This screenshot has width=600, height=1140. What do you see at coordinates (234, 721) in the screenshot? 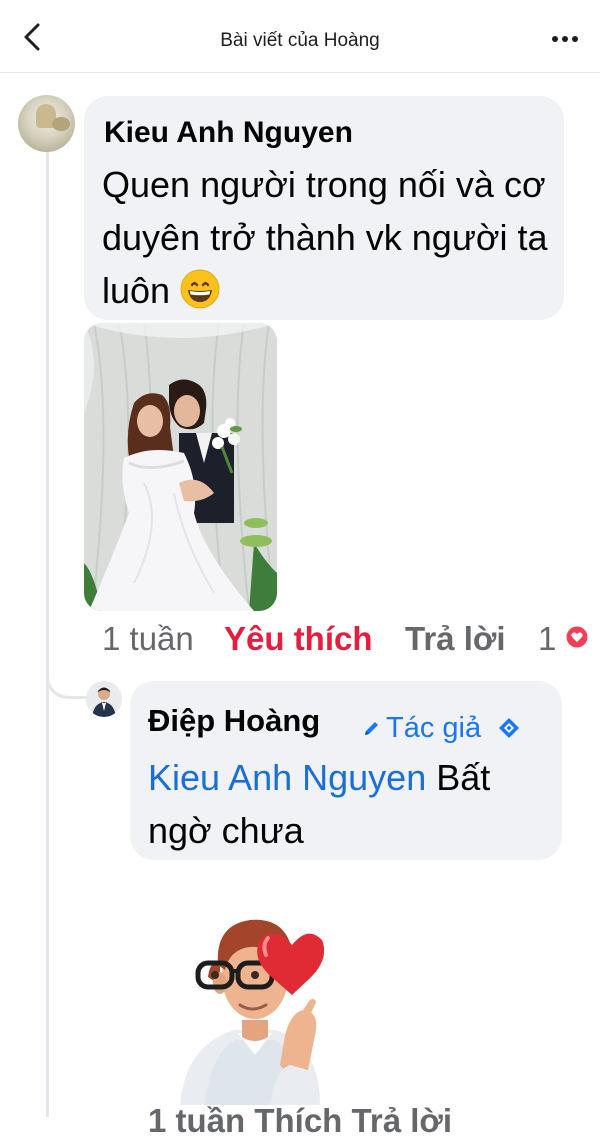
I see `reply-author-name: Điệp Hoàng` at bounding box center [234, 721].